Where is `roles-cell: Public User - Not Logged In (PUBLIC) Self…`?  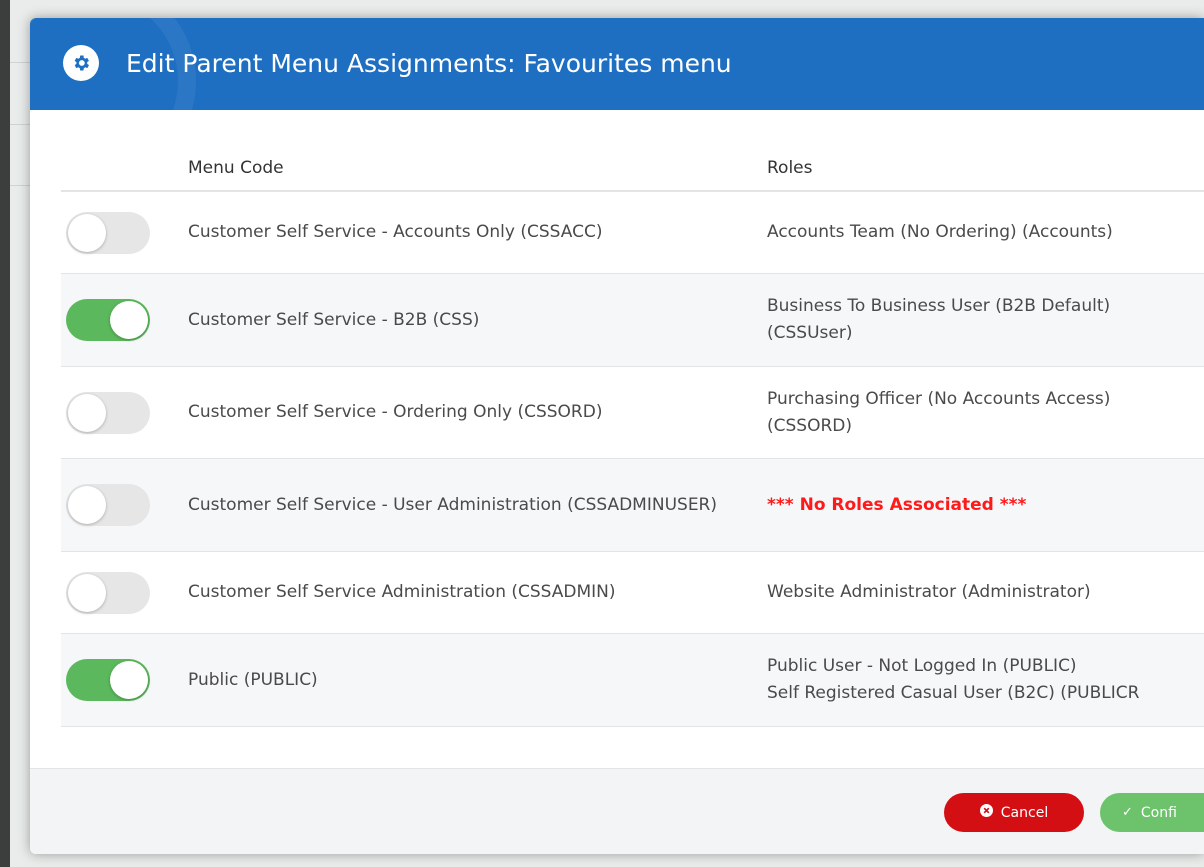 roles-cell: Public User - Not Logged In (PUBLIC) Self… is located at coordinates (985, 680).